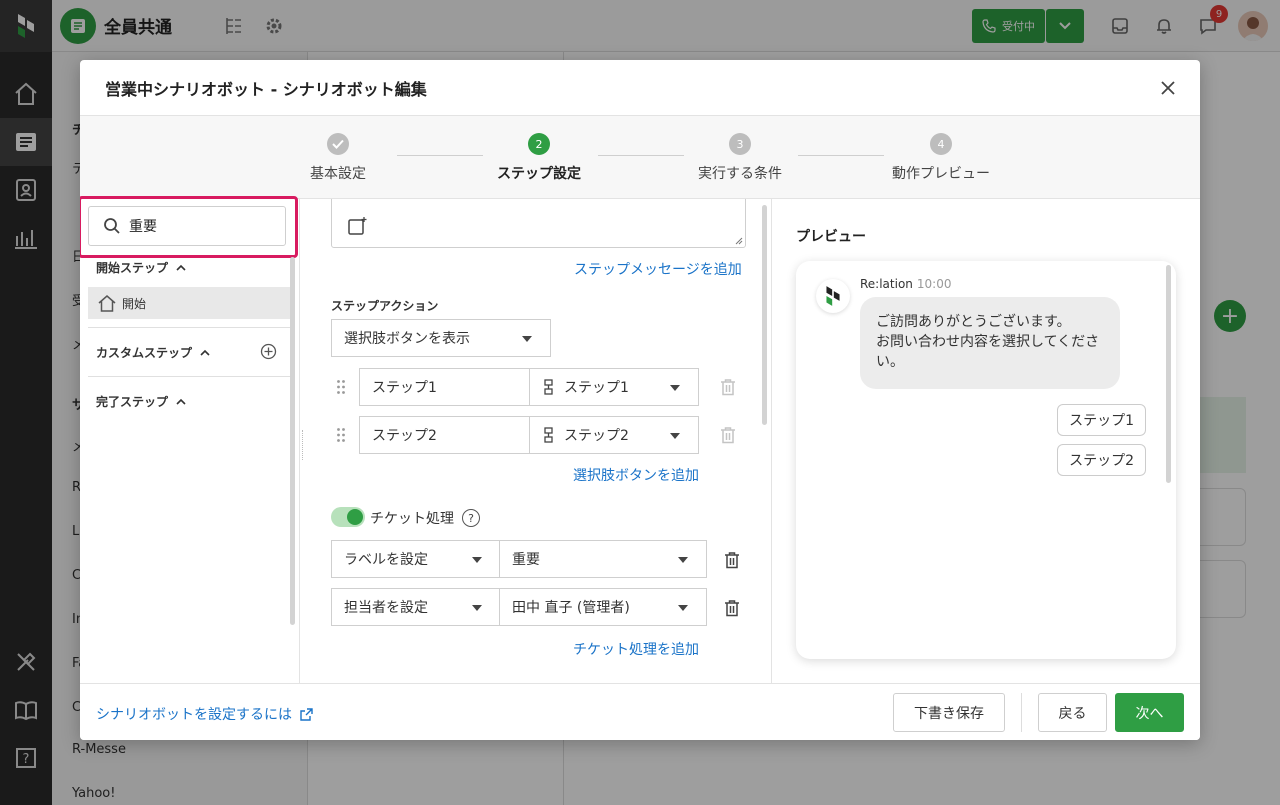 The image size is (1280, 805). I want to click on preview-choice-button: ステップ1, so click(1101, 420).